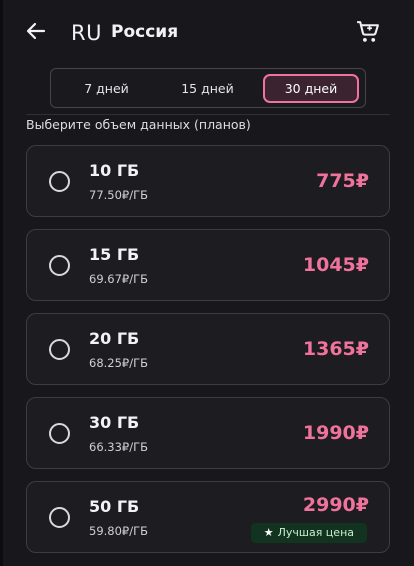 This screenshot has height=566, width=414. Describe the element at coordinates (367, 31) in the screenshot. I see `shopping-cart-icon` at that location.